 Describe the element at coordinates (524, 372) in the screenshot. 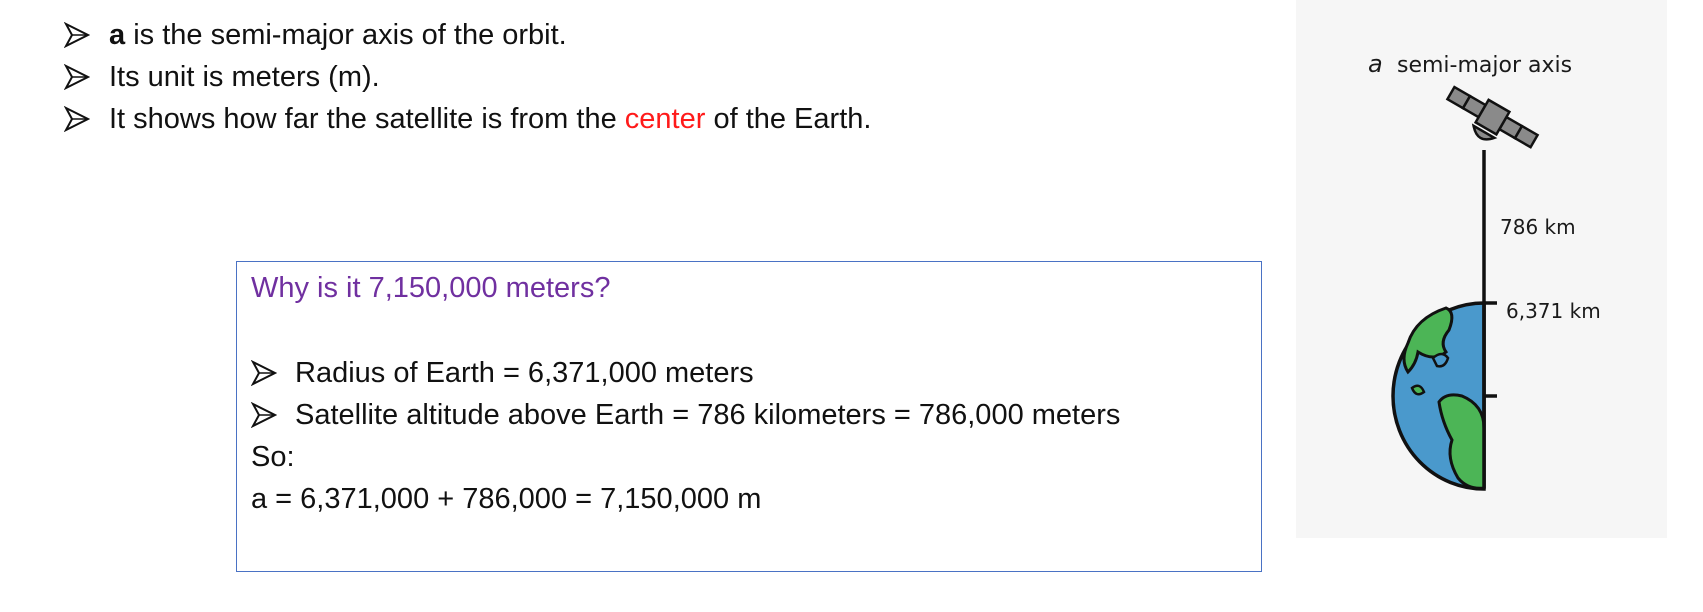

I see `box-item-text: Radius of Earth = 6,371,000 meters` at that location.